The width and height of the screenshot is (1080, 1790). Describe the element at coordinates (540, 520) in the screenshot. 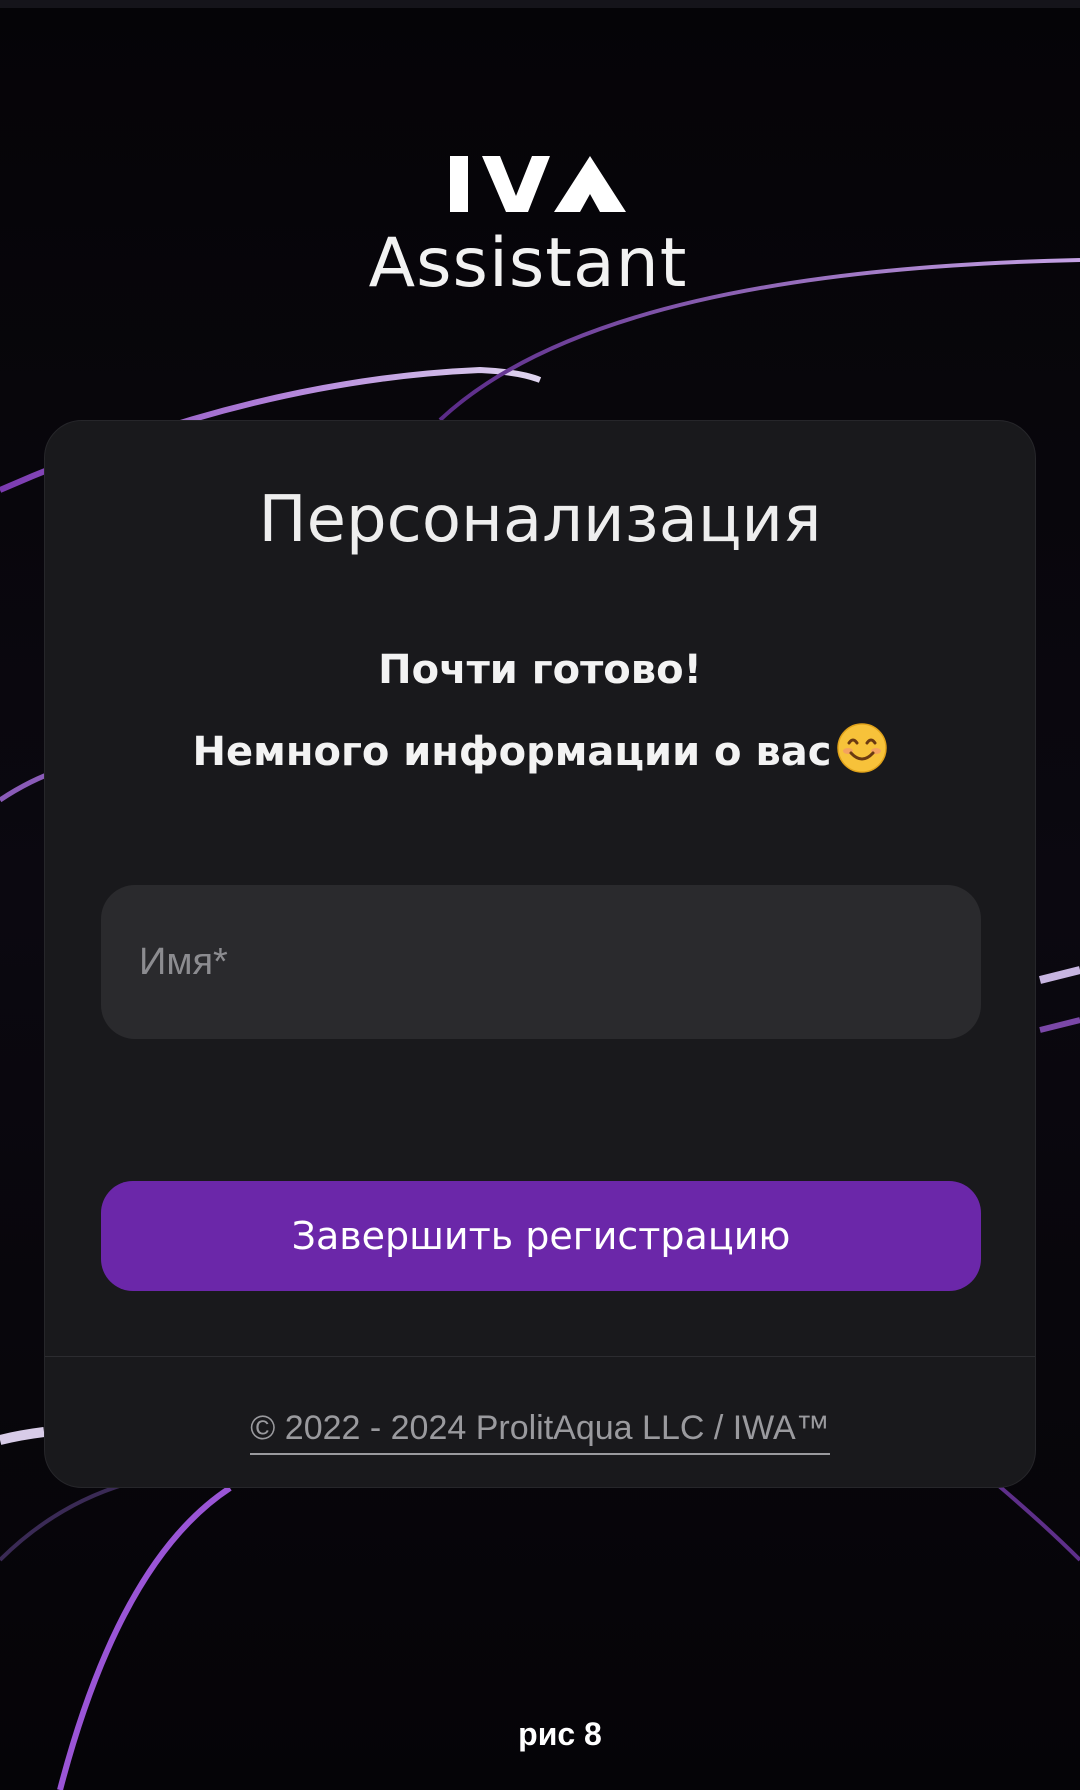

I see `card-title: Персонализация` at that location.